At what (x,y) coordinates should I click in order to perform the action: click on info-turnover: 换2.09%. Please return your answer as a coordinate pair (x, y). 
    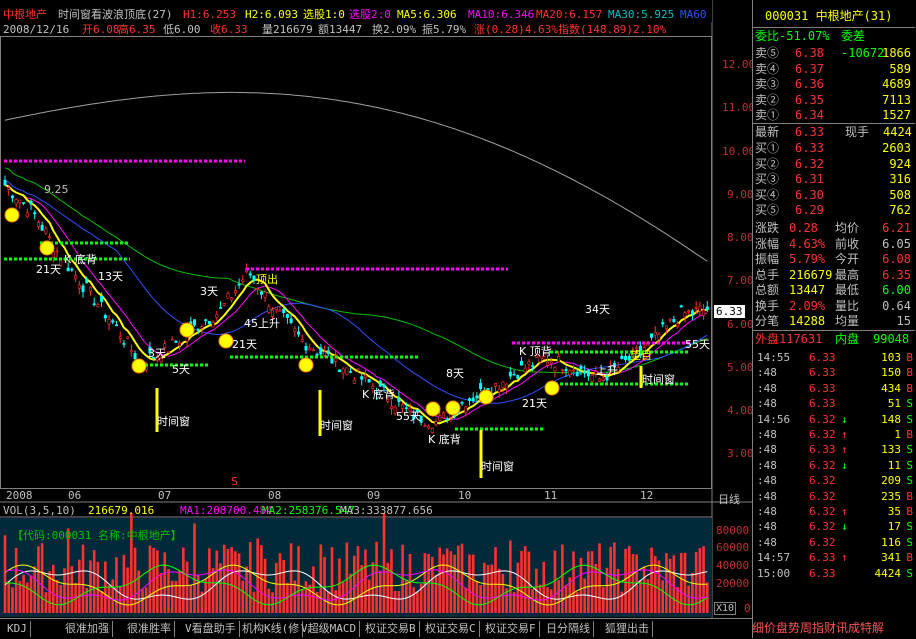
    Looking at the image, I should click on (394, 29).